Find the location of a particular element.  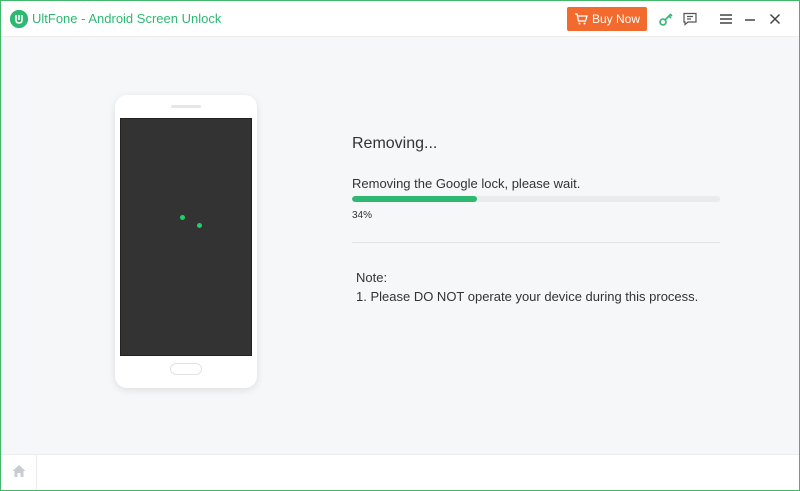

phone-illustration is located at coordinates (186, 241).